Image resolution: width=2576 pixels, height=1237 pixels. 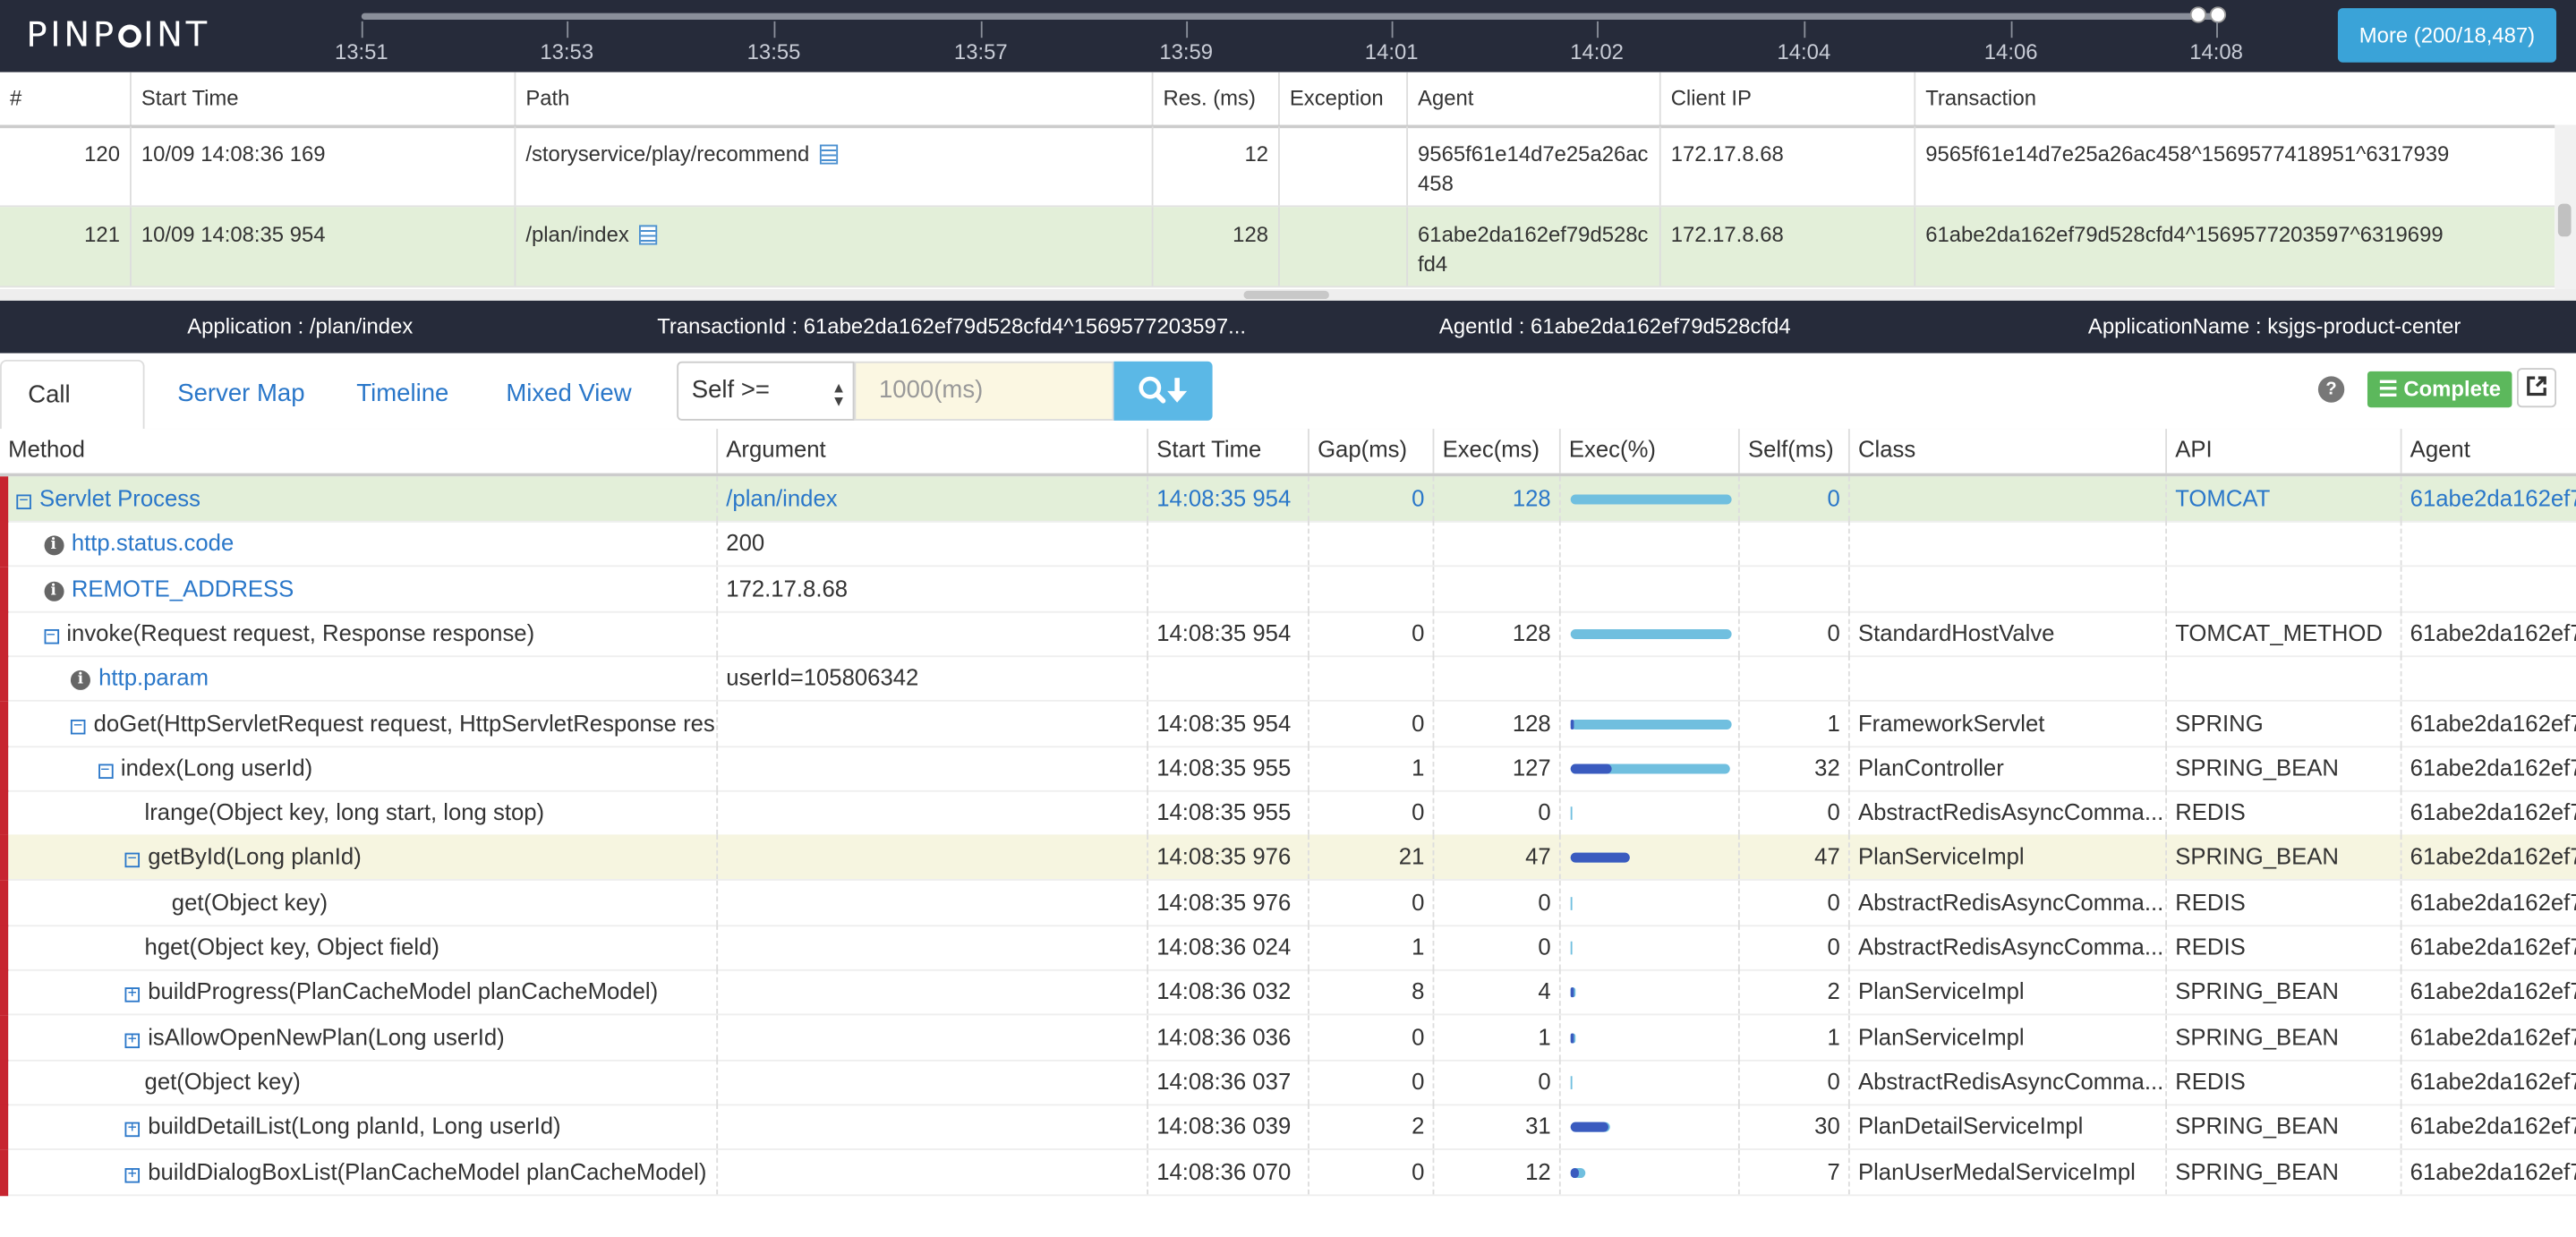 What do you see at coordinates (1792, 857) in the screenshot?
I see `cell-self: 47` at bounding box center [1792, 857].